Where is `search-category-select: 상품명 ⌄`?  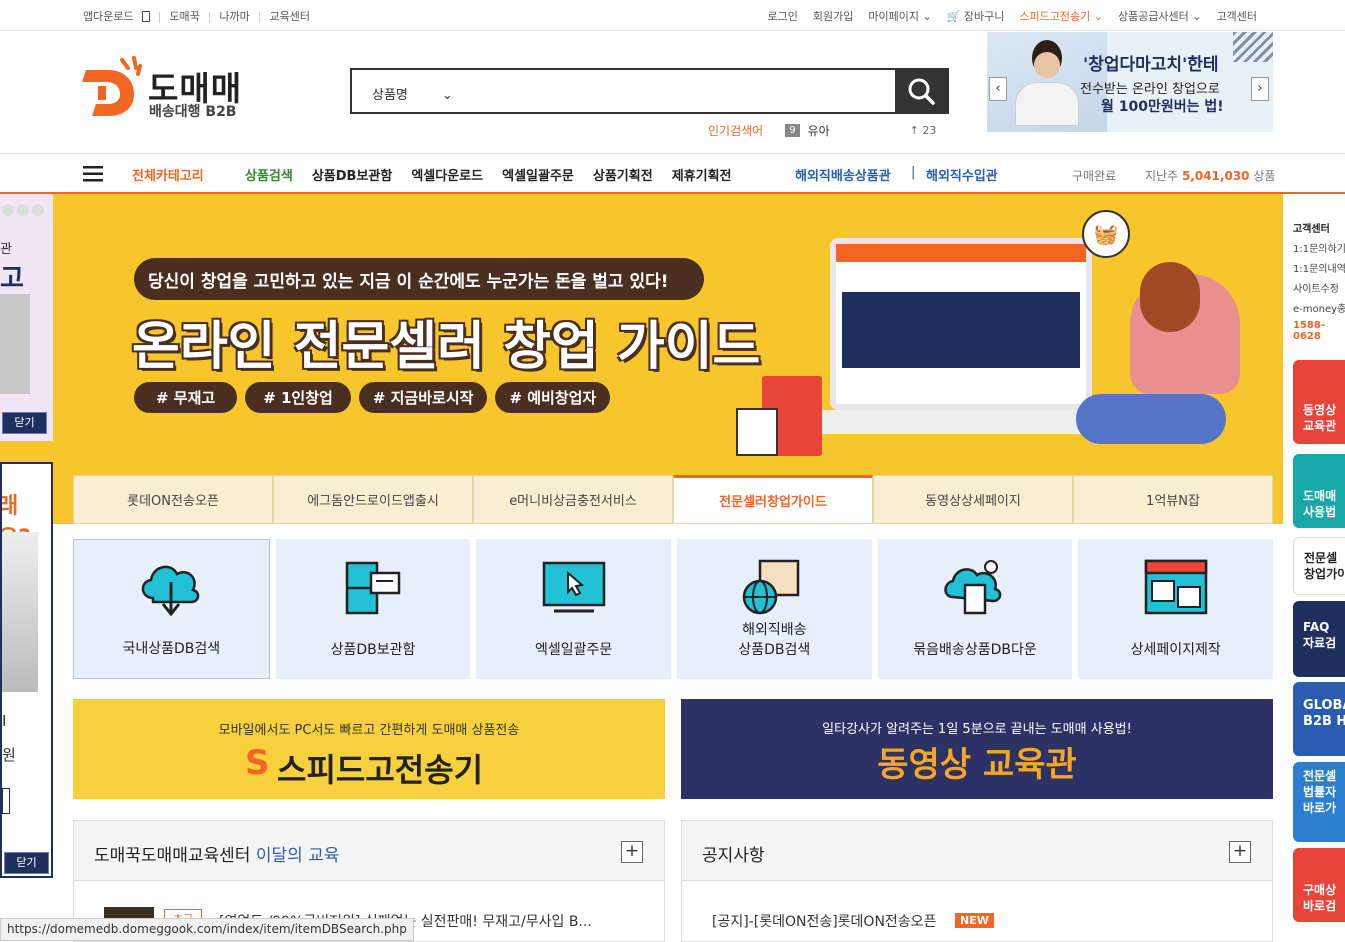
search-category-select: 상품명 ⌄ is located at coordinates (407, 91).